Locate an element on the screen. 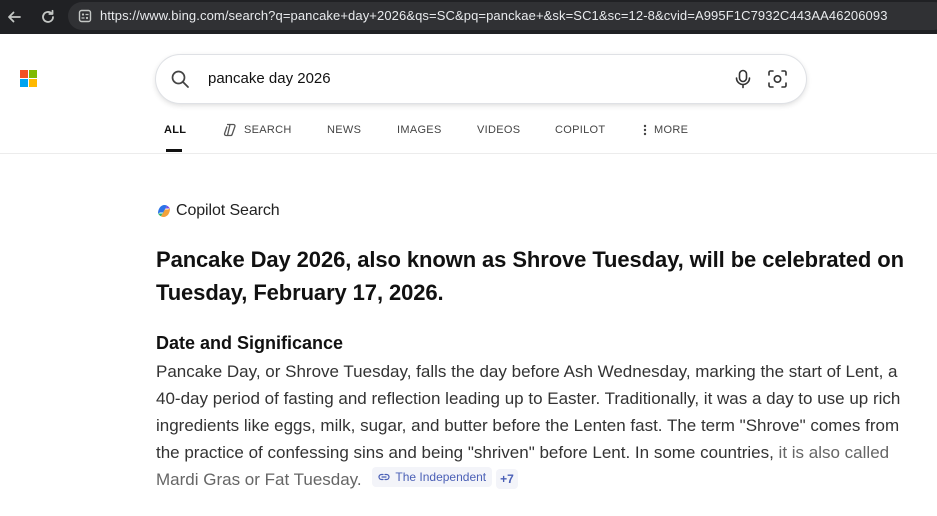  site-info-icon is located at coordinates (85, 16).